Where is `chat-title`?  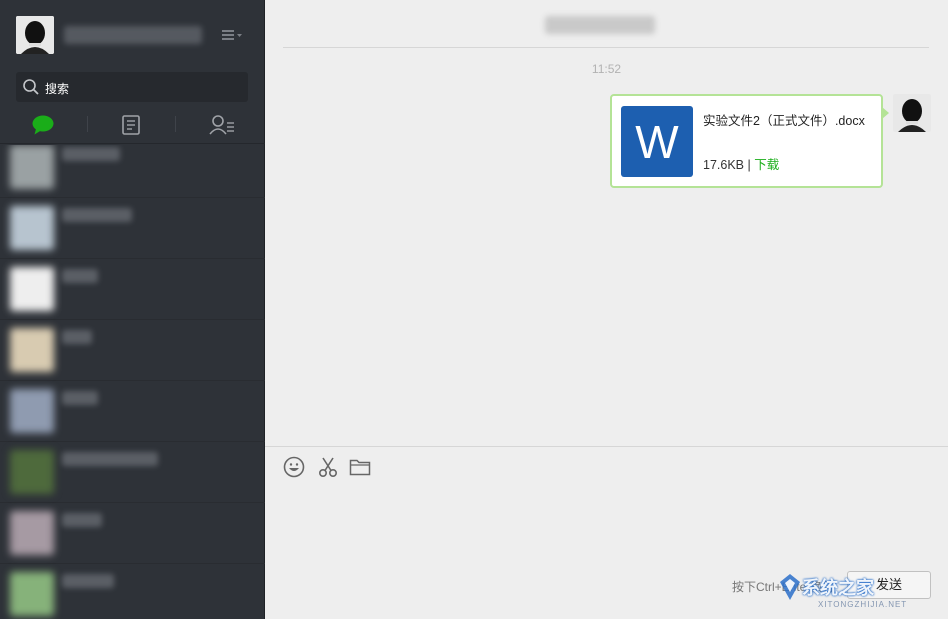 chat-title is located at coordinates (600, 25).